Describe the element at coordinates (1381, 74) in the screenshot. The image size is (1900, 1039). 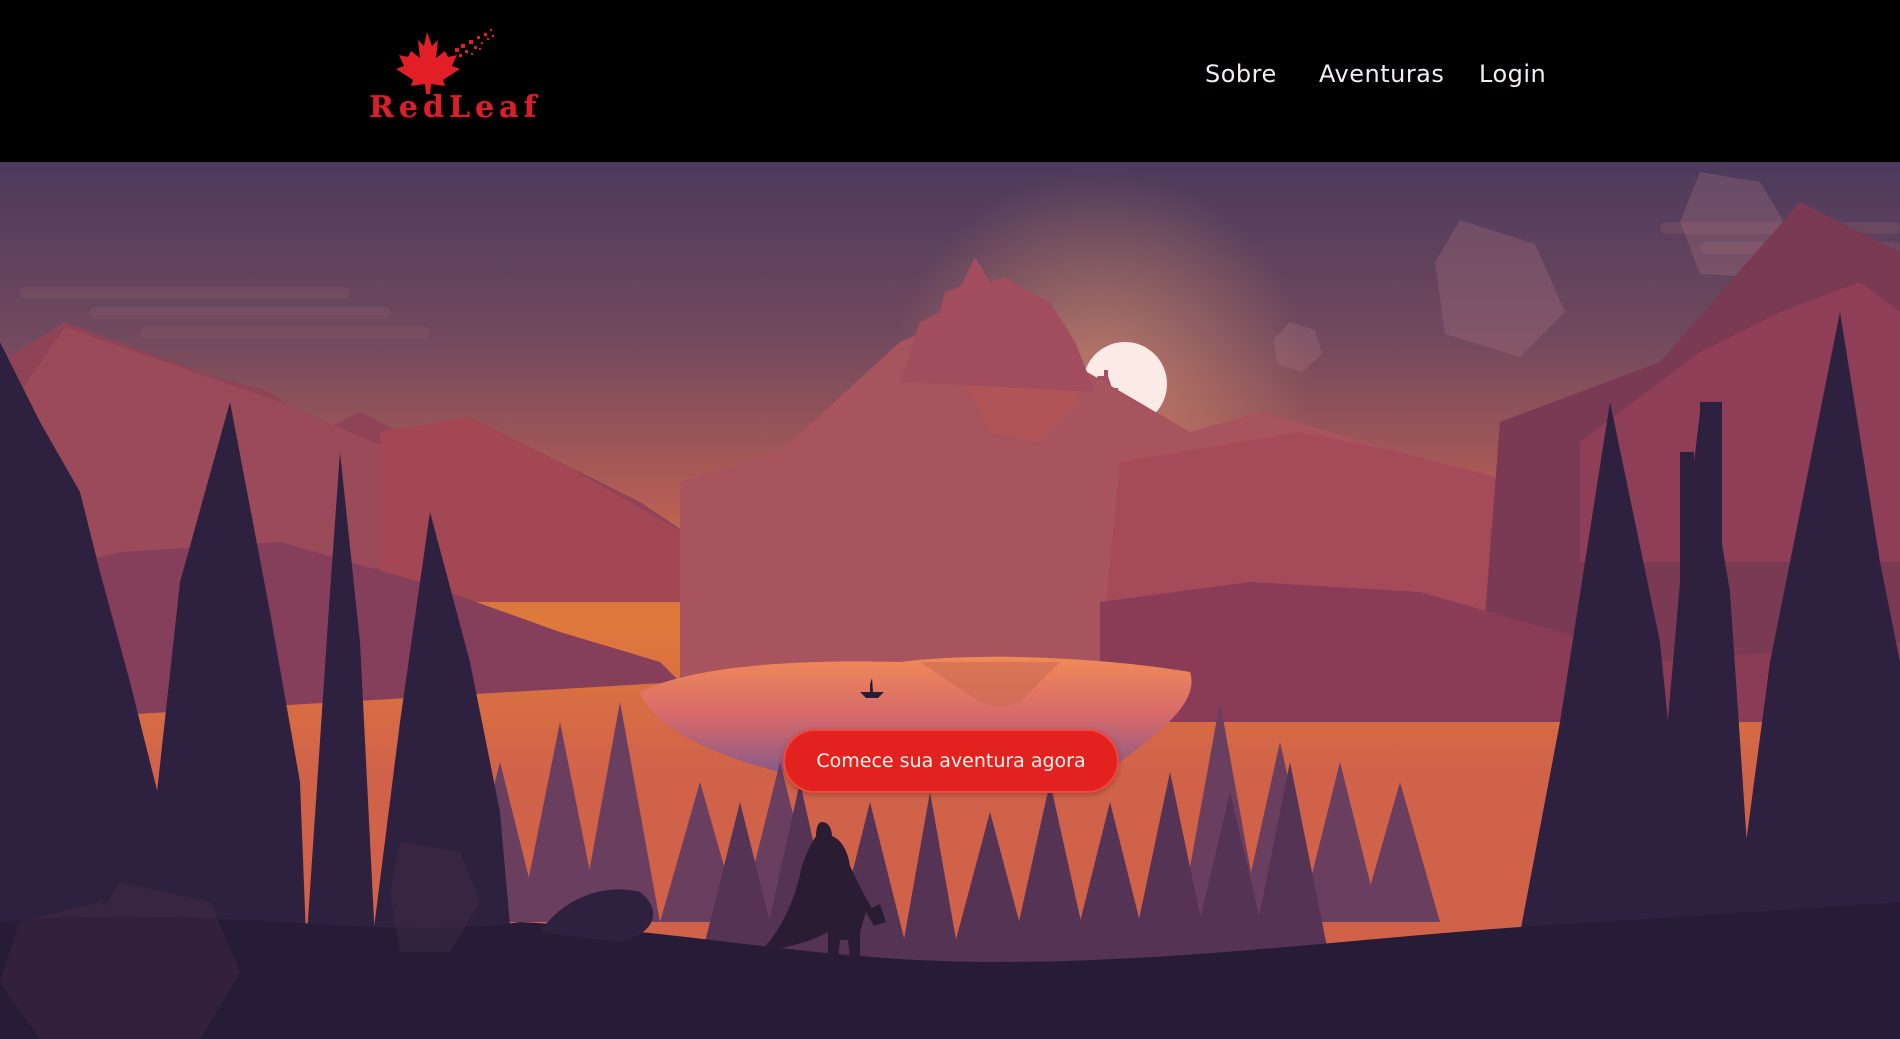
I see `nav-link-aventuras: Aventuras` at that location.